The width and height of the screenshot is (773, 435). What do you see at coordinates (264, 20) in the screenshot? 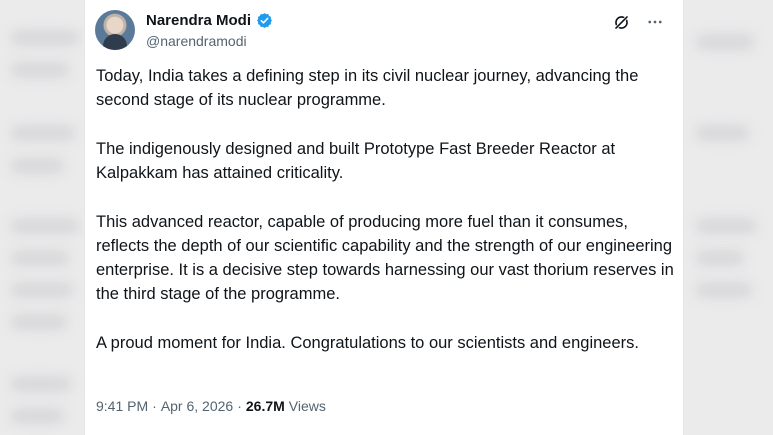
I see `verified-badge-icon` at bounding box center [264, 20].